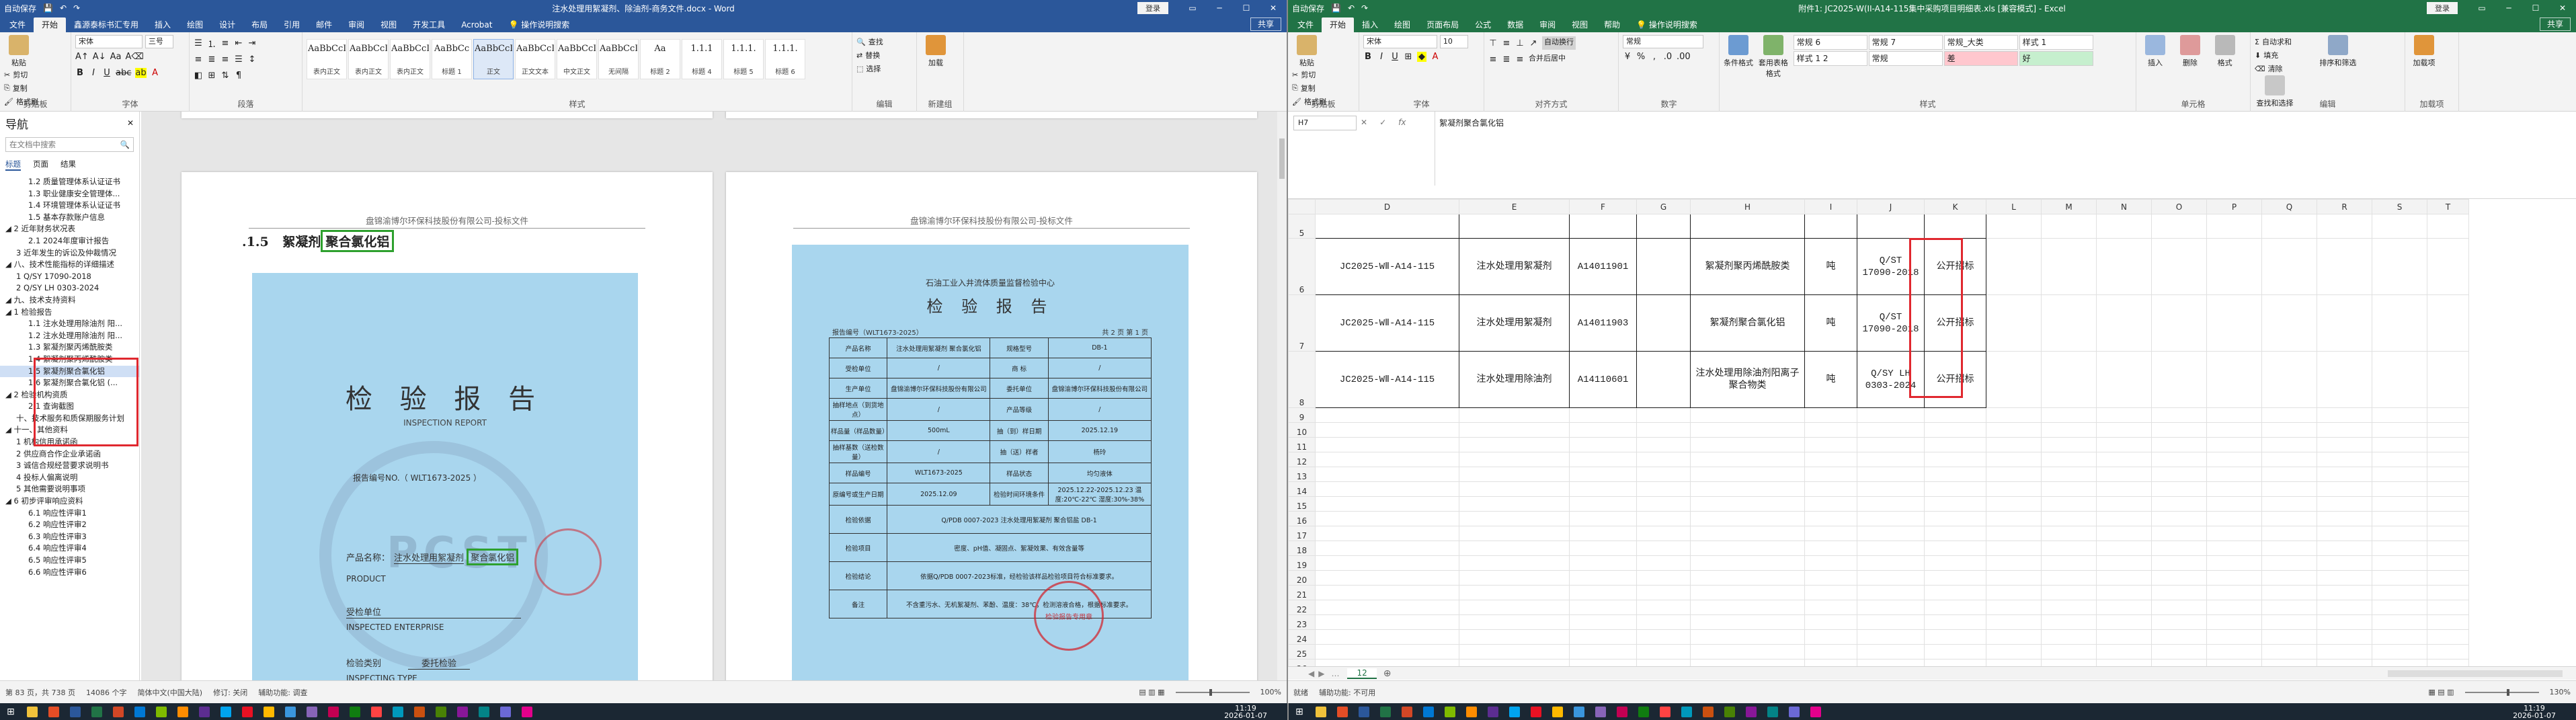 This screenshot has height=720, width=2576. I want to click on scroll-thumb, so click(1282, 159).